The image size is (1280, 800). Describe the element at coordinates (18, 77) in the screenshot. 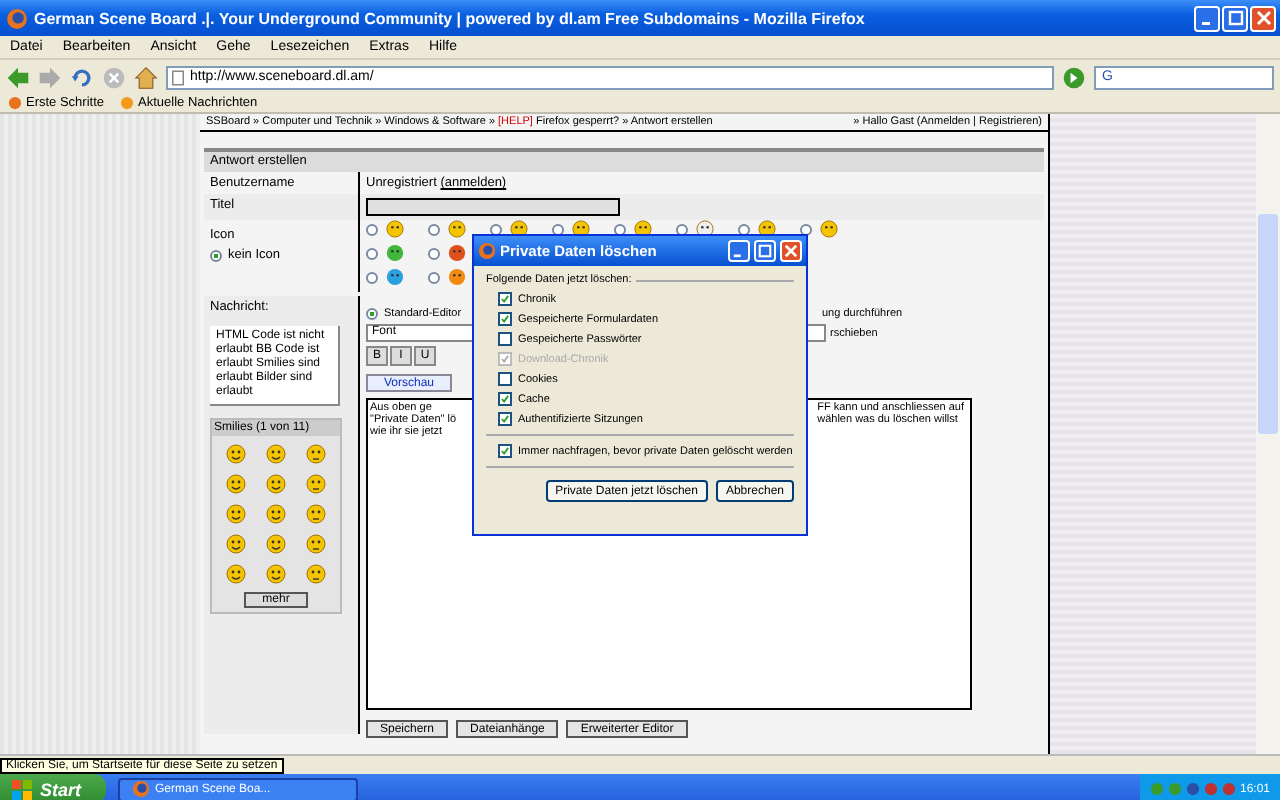

I see `back-icon` at that location.